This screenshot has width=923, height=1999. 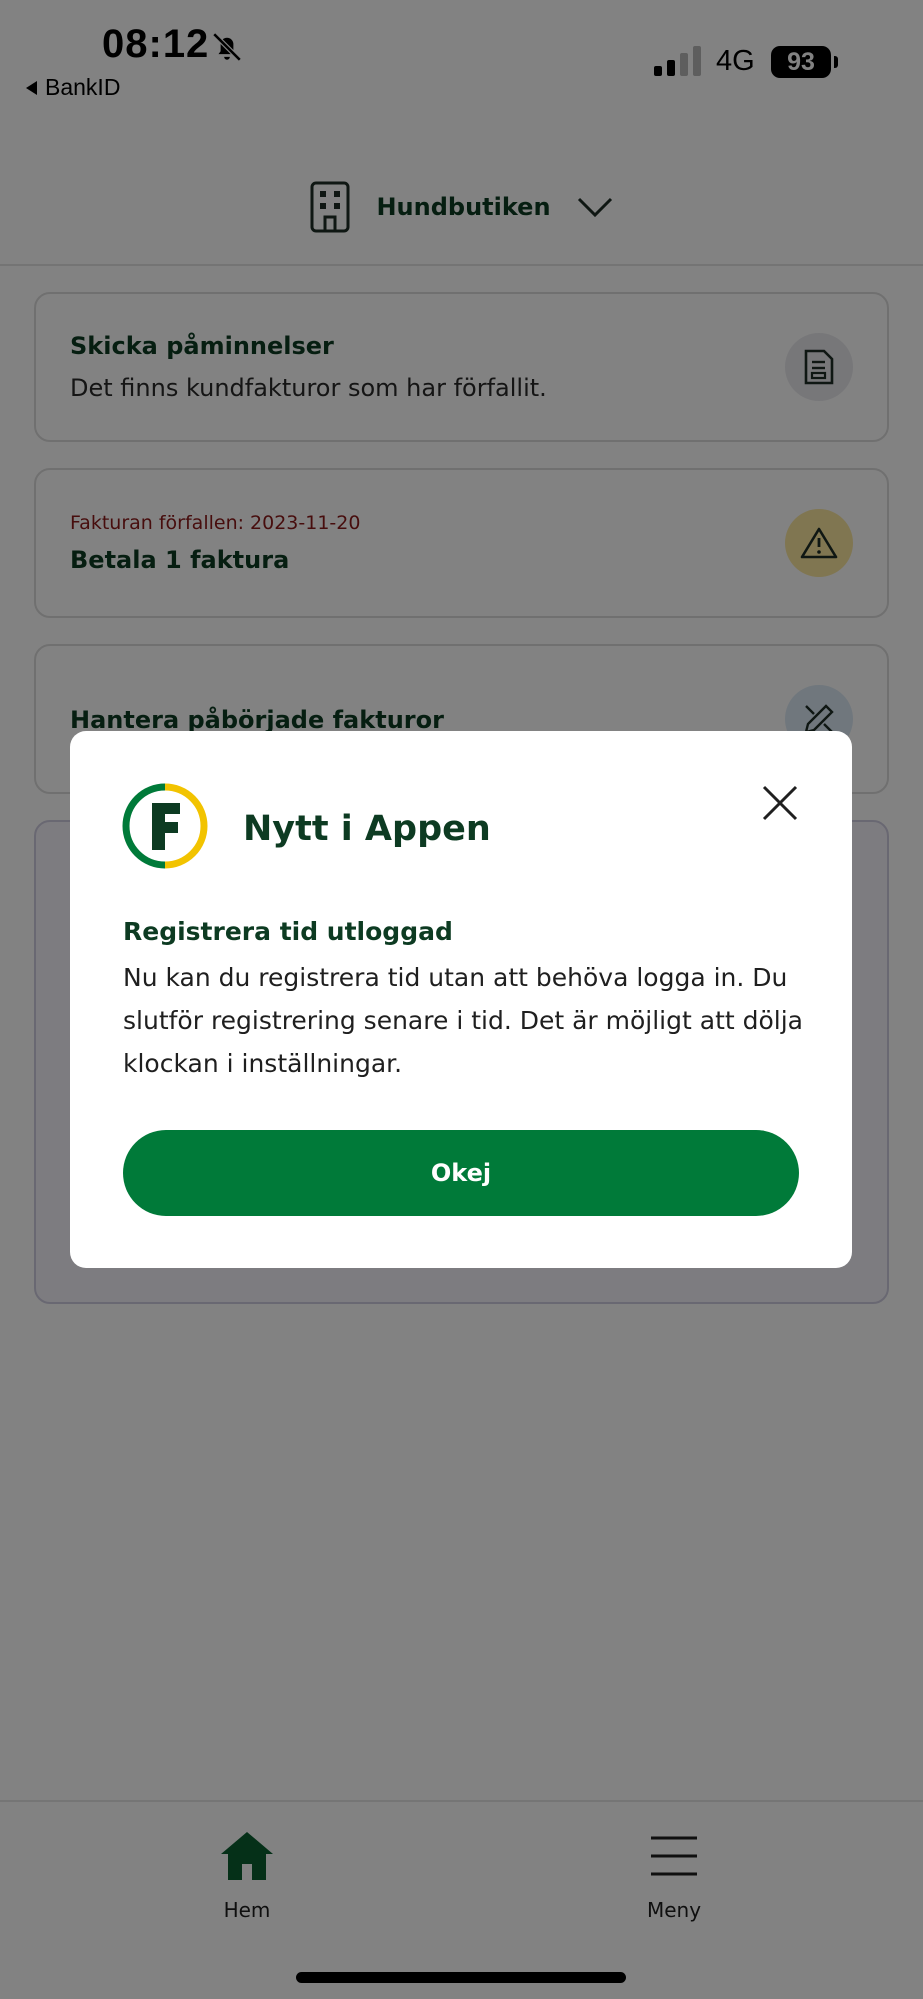 What do you see at coordinates (461, 1173) in the screenshot?
I see `okay-button: Okej` at bounding box center [461, 1173].